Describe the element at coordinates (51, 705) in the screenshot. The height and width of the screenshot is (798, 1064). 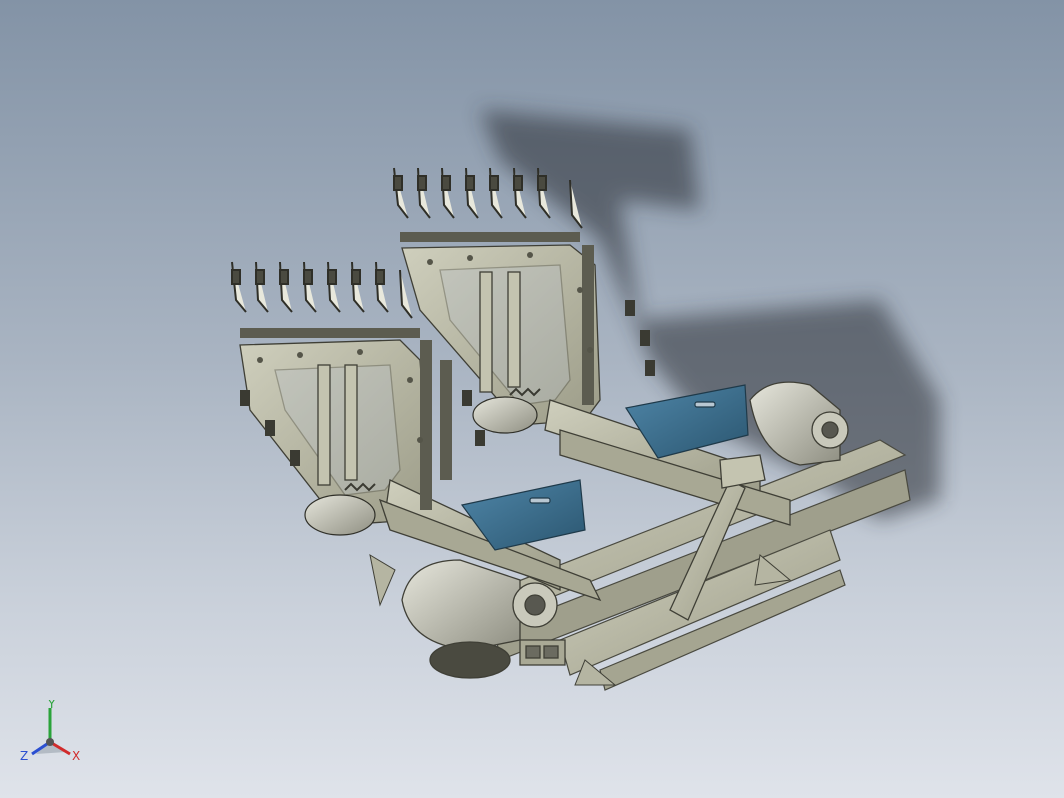
I see `y-axis-label: Y` at that location.